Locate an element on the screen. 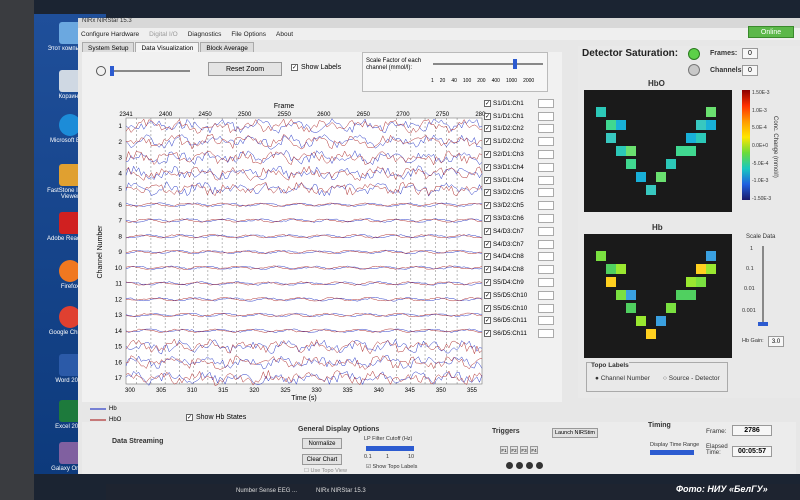 The image size is (800, 500). channel-row: ✓ S5/D4:Ch9 is located at coordinates (519, 282).